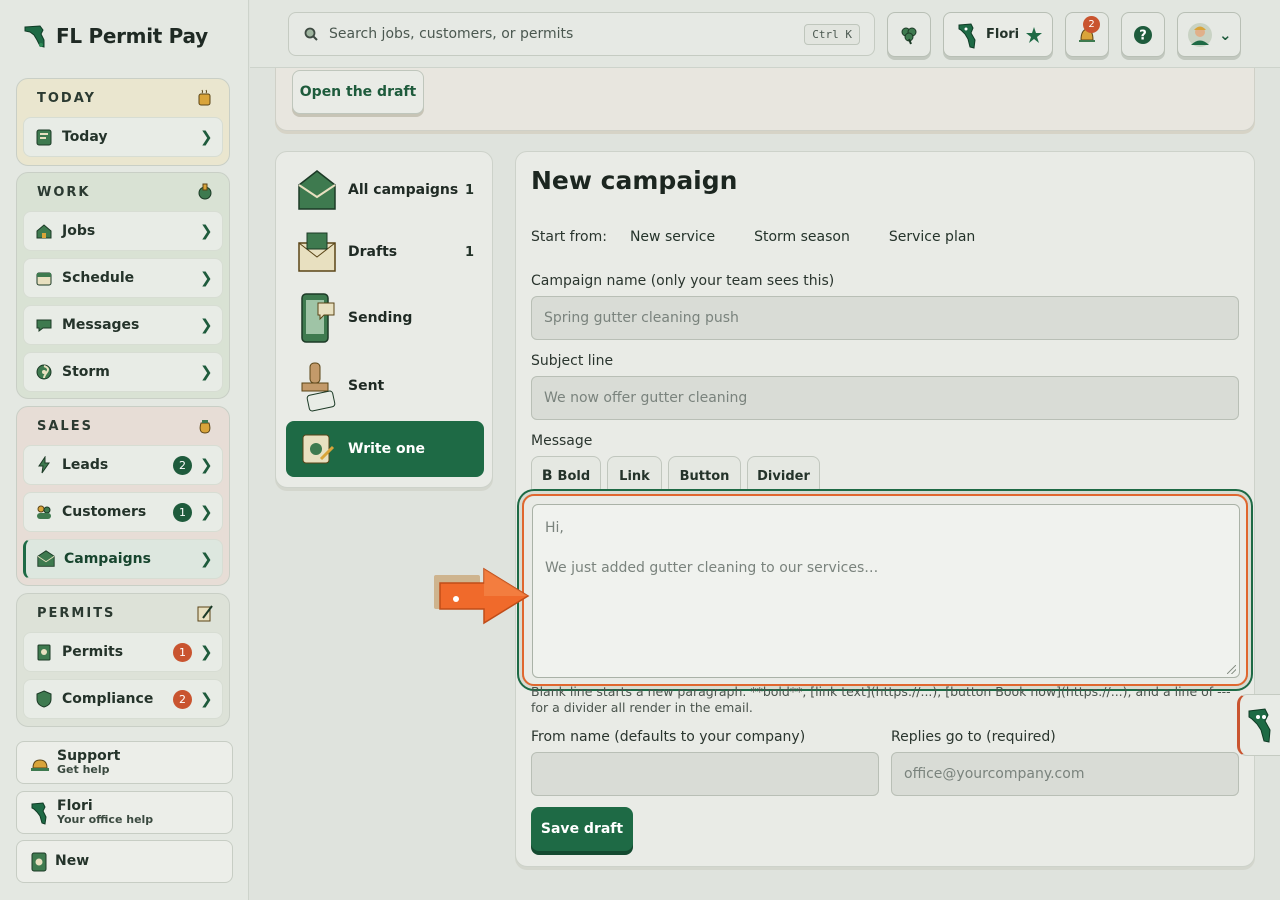  I want to click on brand: FL Permit Pay, so click(115, 36).